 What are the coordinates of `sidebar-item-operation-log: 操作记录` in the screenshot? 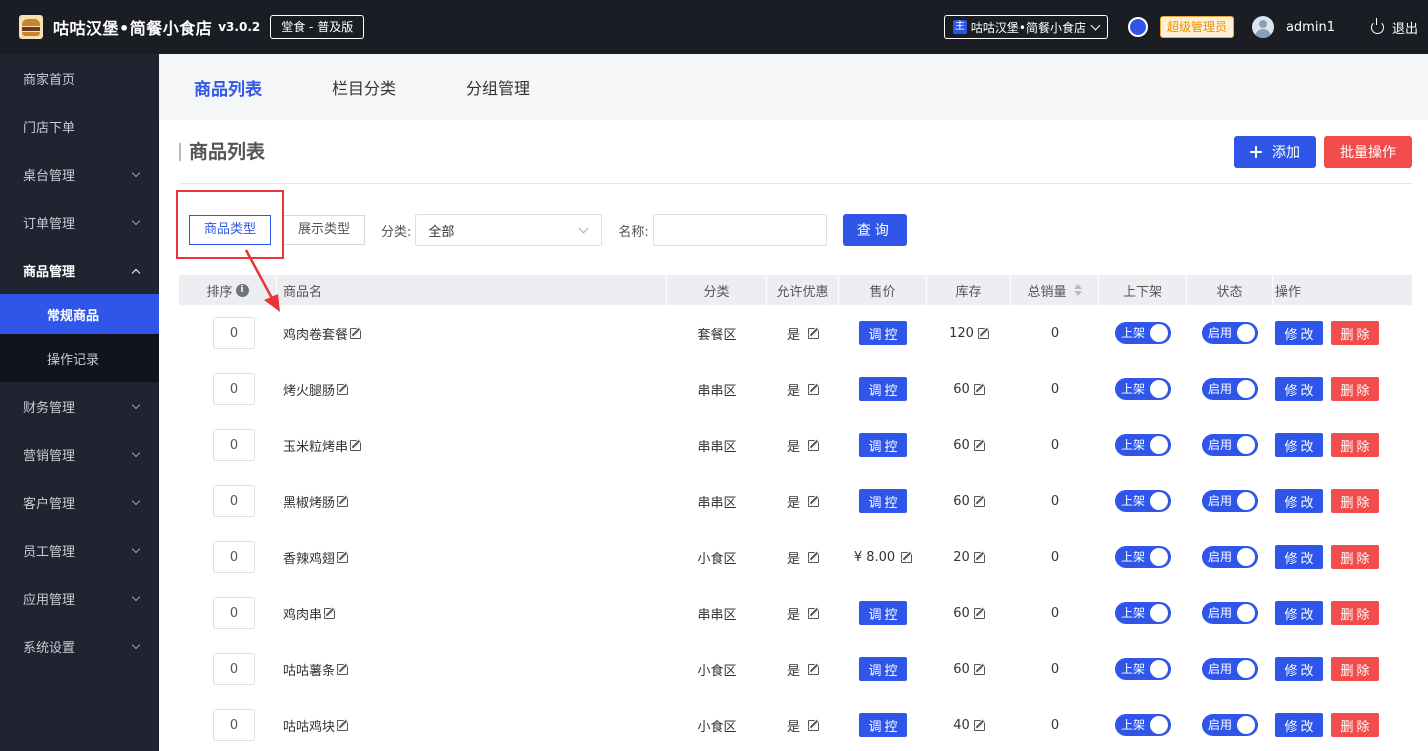 It's located at (79, 358).